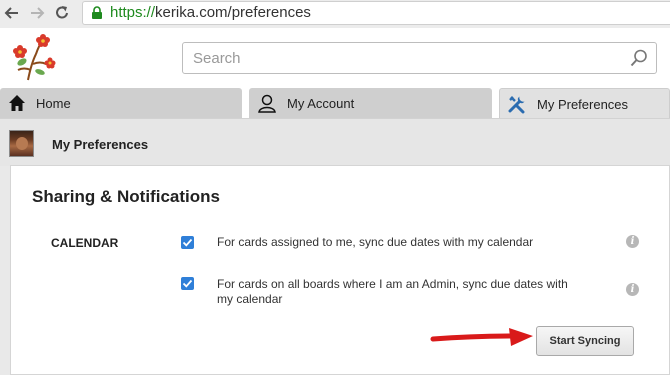 This screenshot has height=375, width=670. I want to click on back-arrow-icon, so click(12, 13).